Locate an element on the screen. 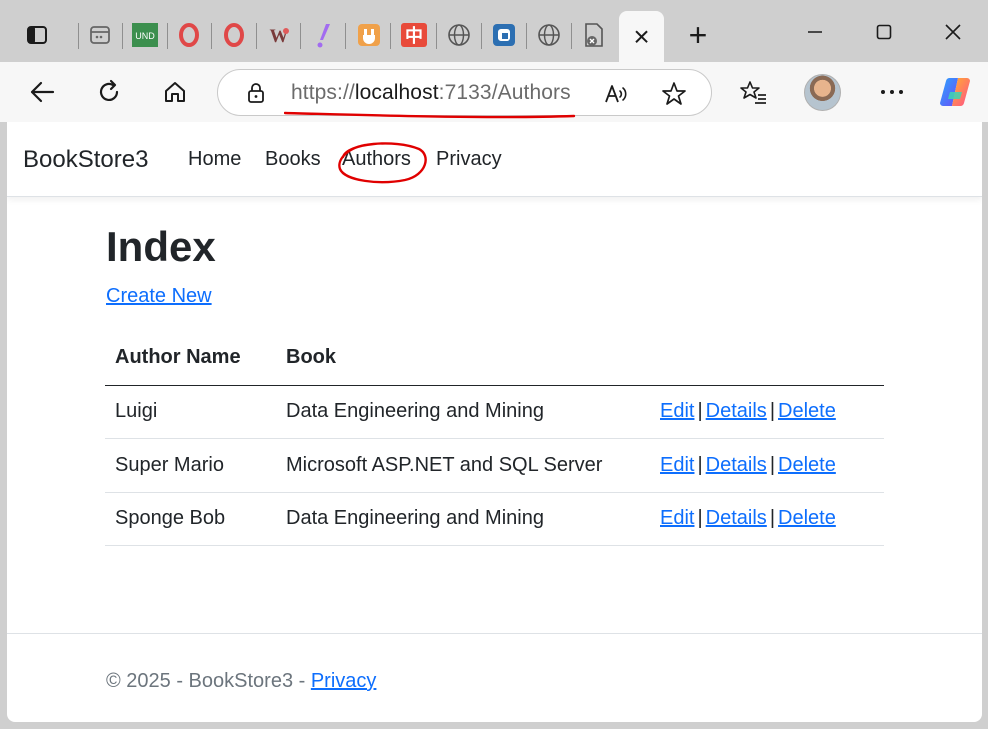 The height and width of the screenshot is (729, 988). refresh-button is located at coordinates (109, 92).